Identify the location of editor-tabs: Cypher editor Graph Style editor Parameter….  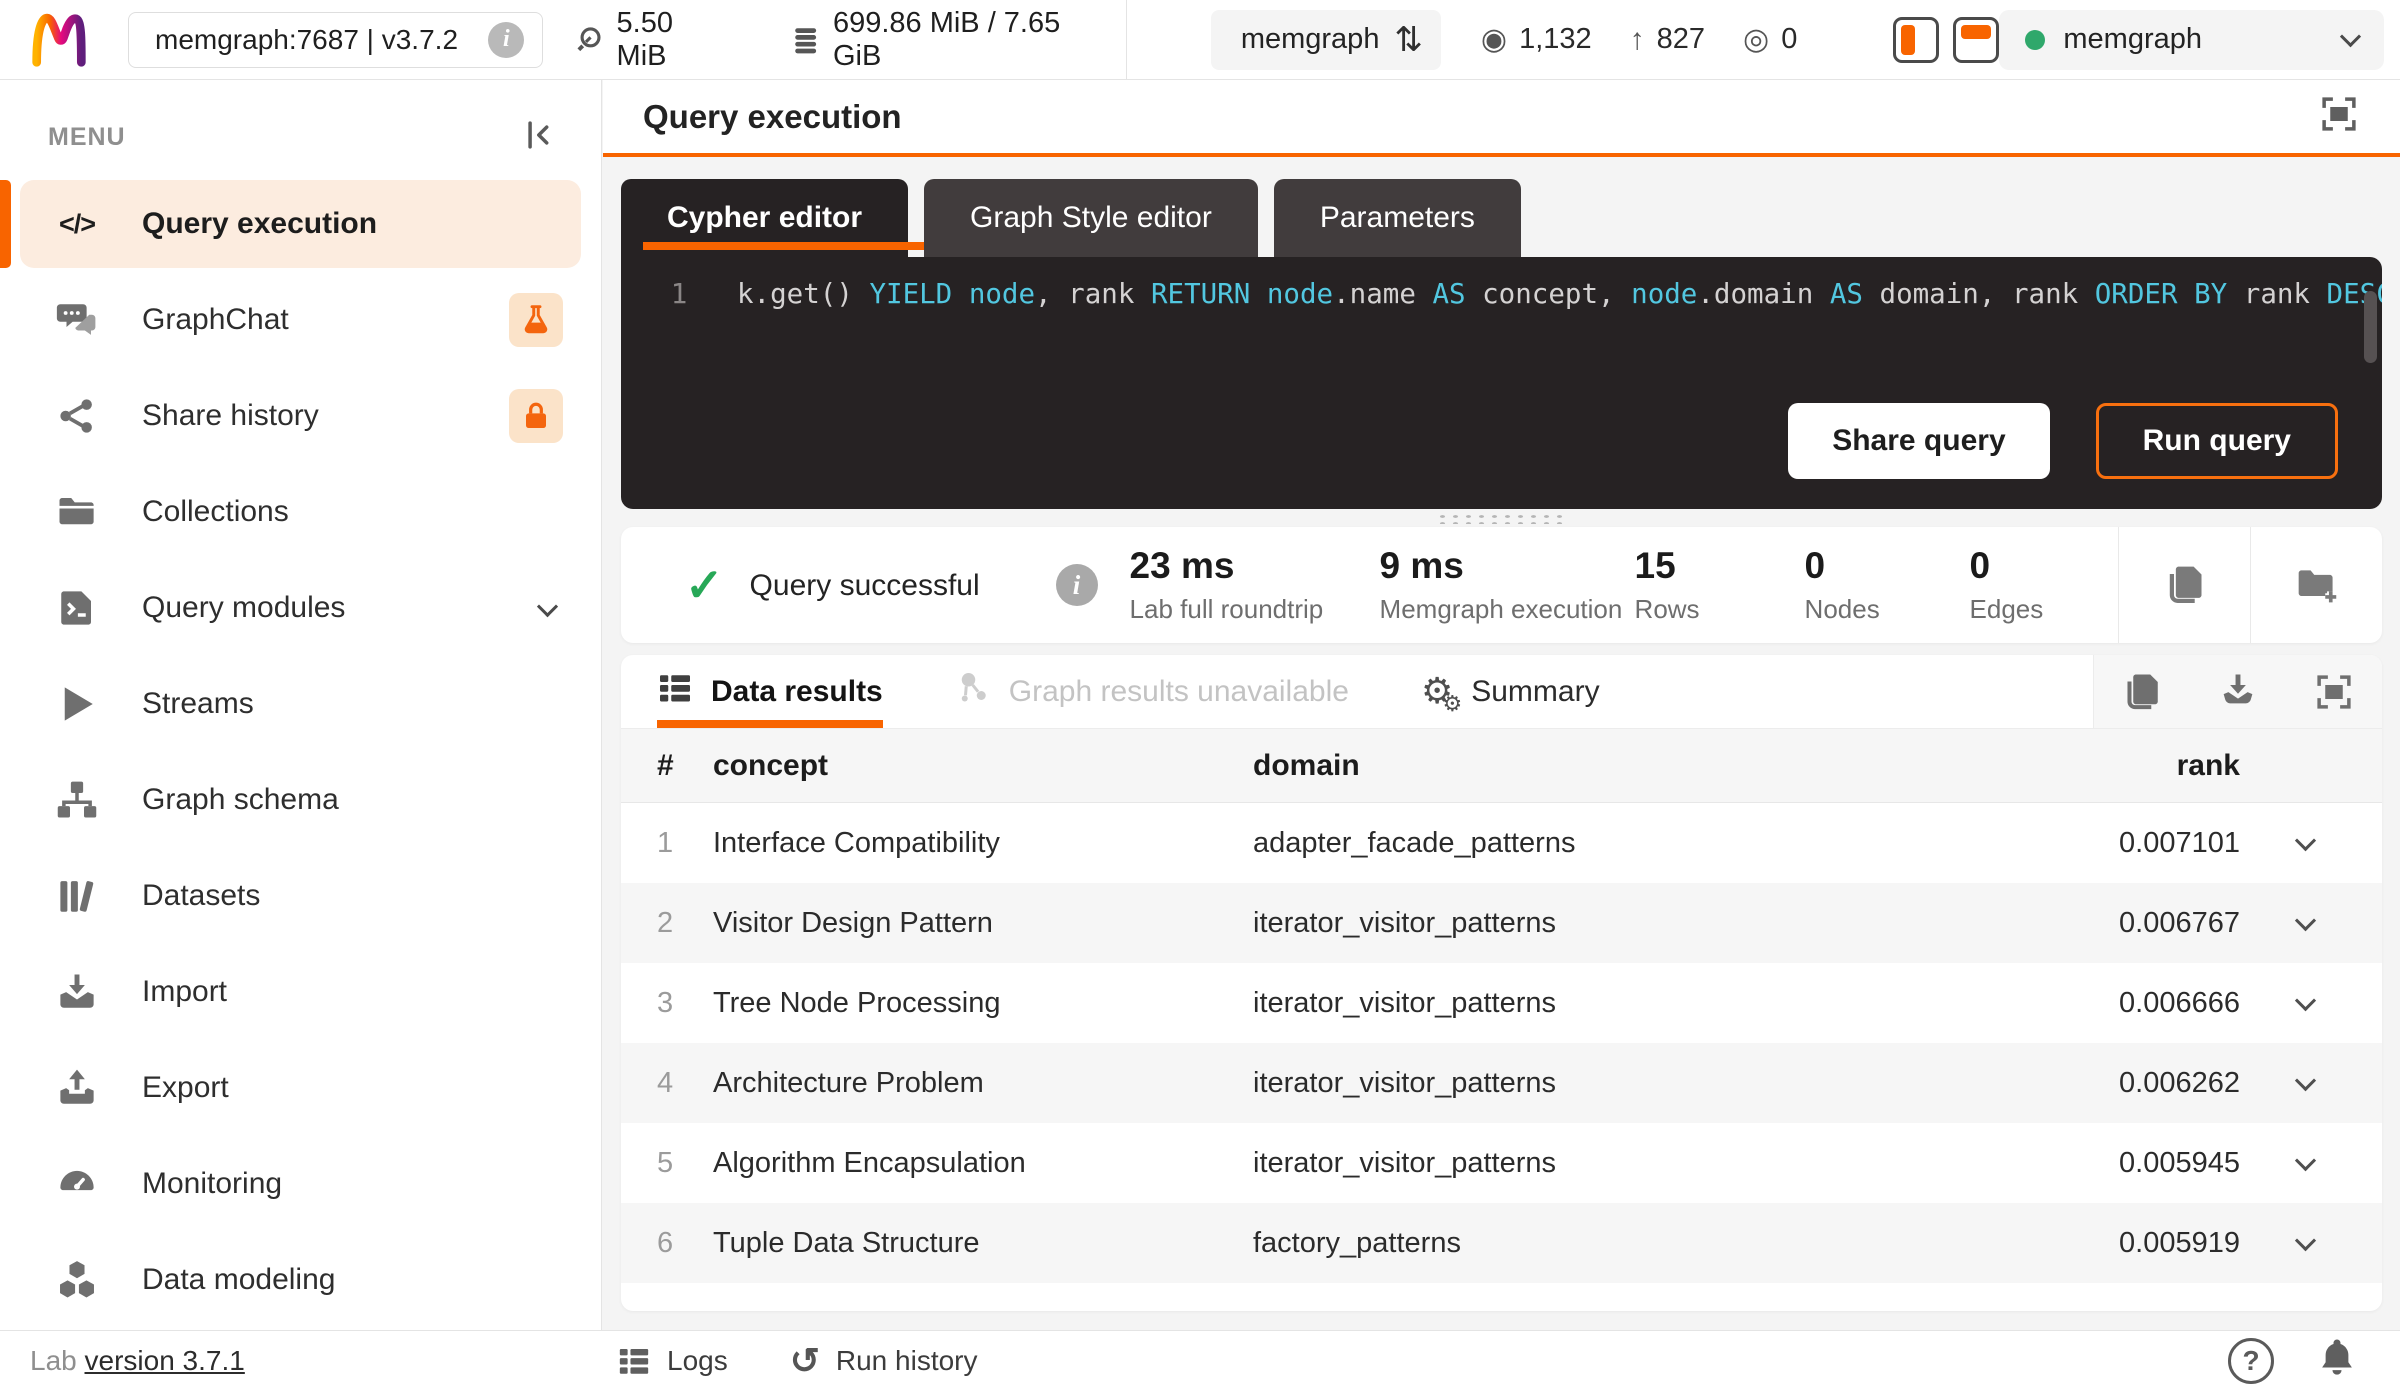
(1501, 218).